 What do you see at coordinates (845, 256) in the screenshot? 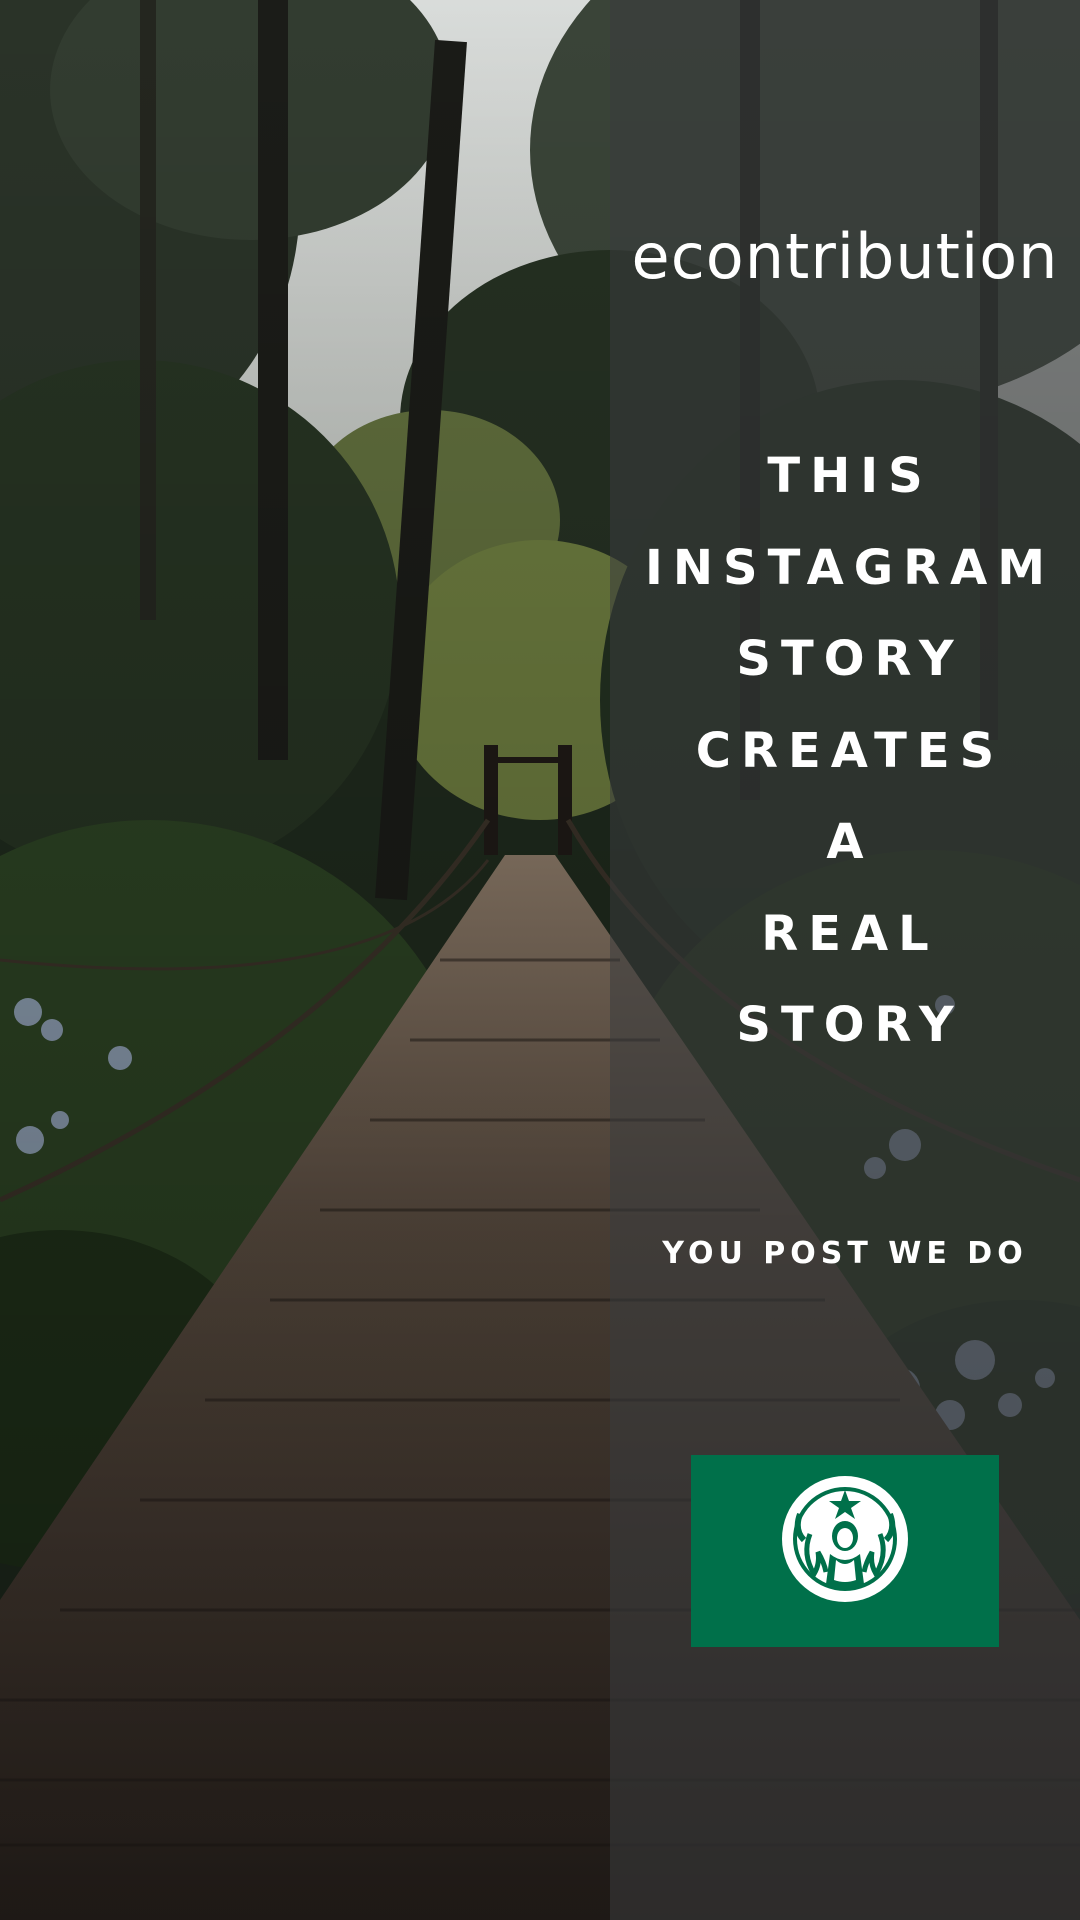
I see `brand-wordmark: econtribution` at bounding box center [845, 256].